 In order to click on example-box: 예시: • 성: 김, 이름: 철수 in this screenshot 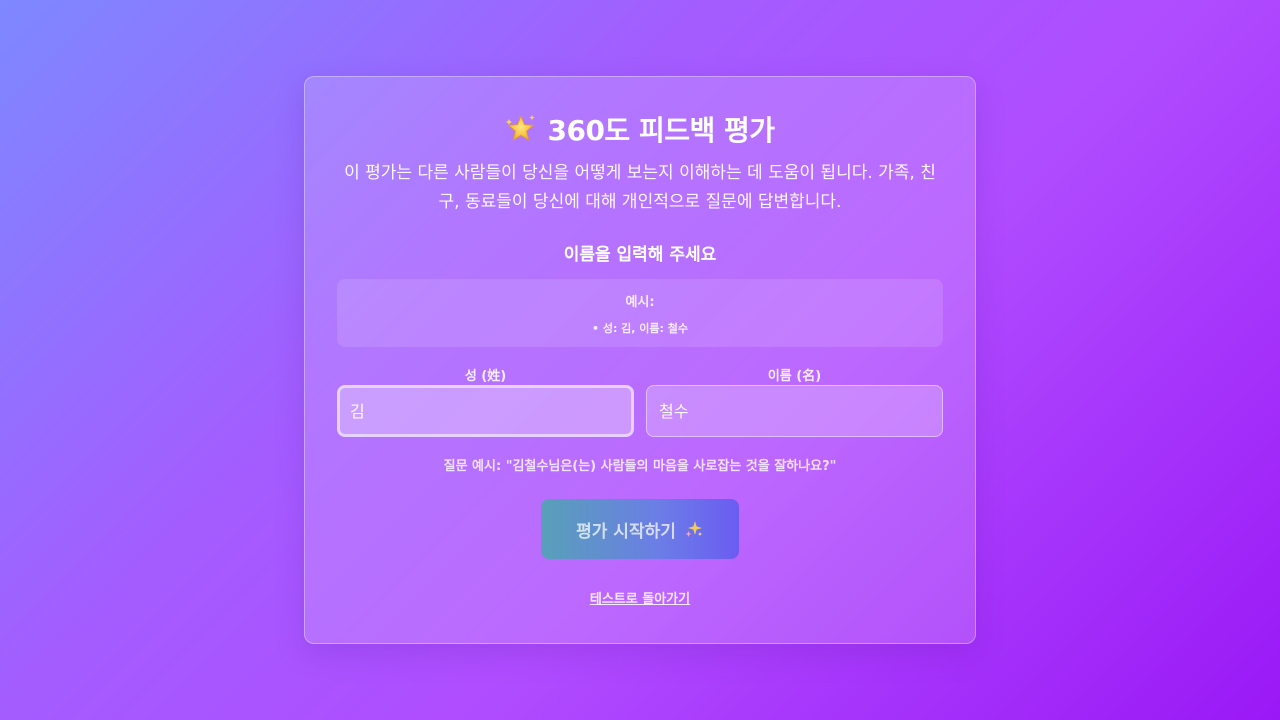, I will do `click(640, 313)`.